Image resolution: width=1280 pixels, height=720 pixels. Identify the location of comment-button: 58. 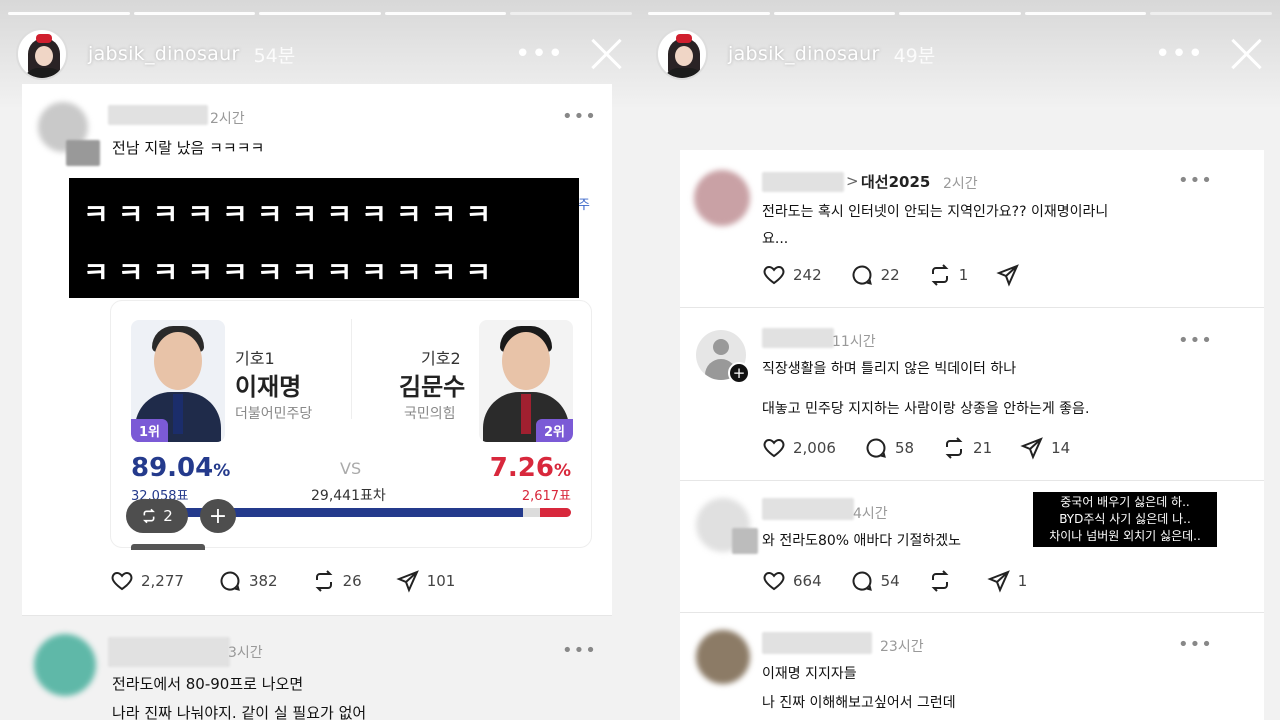
(889, 448).